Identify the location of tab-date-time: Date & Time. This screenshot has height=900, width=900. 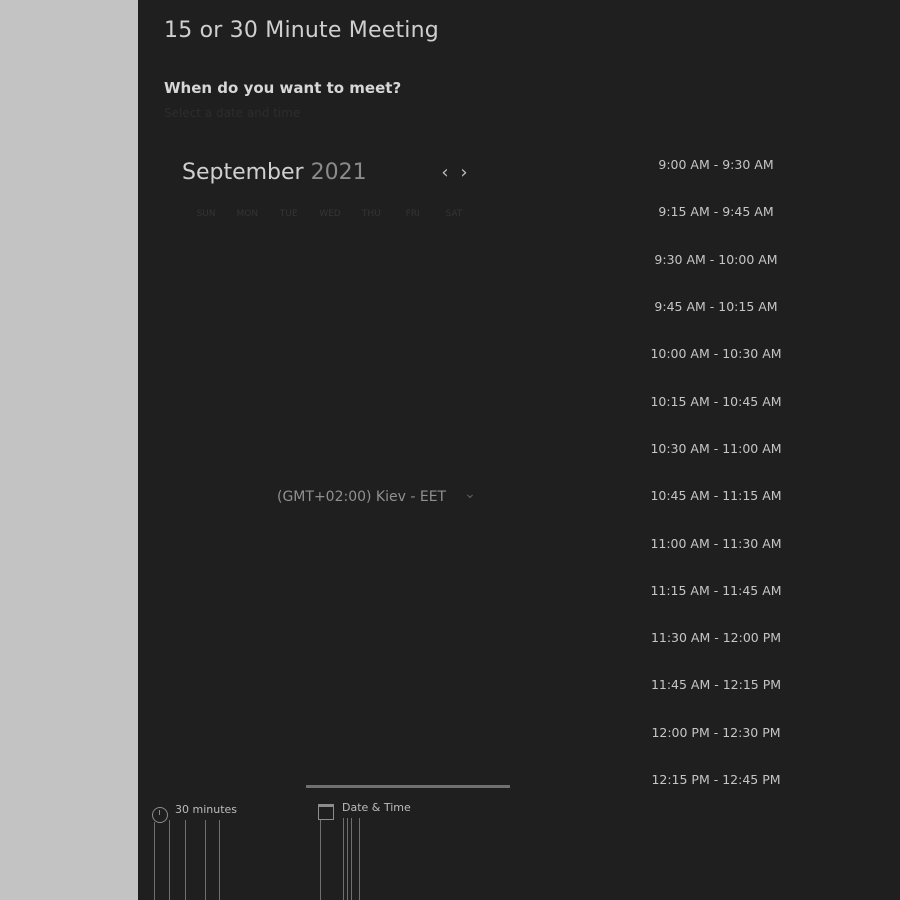
(383, 849).